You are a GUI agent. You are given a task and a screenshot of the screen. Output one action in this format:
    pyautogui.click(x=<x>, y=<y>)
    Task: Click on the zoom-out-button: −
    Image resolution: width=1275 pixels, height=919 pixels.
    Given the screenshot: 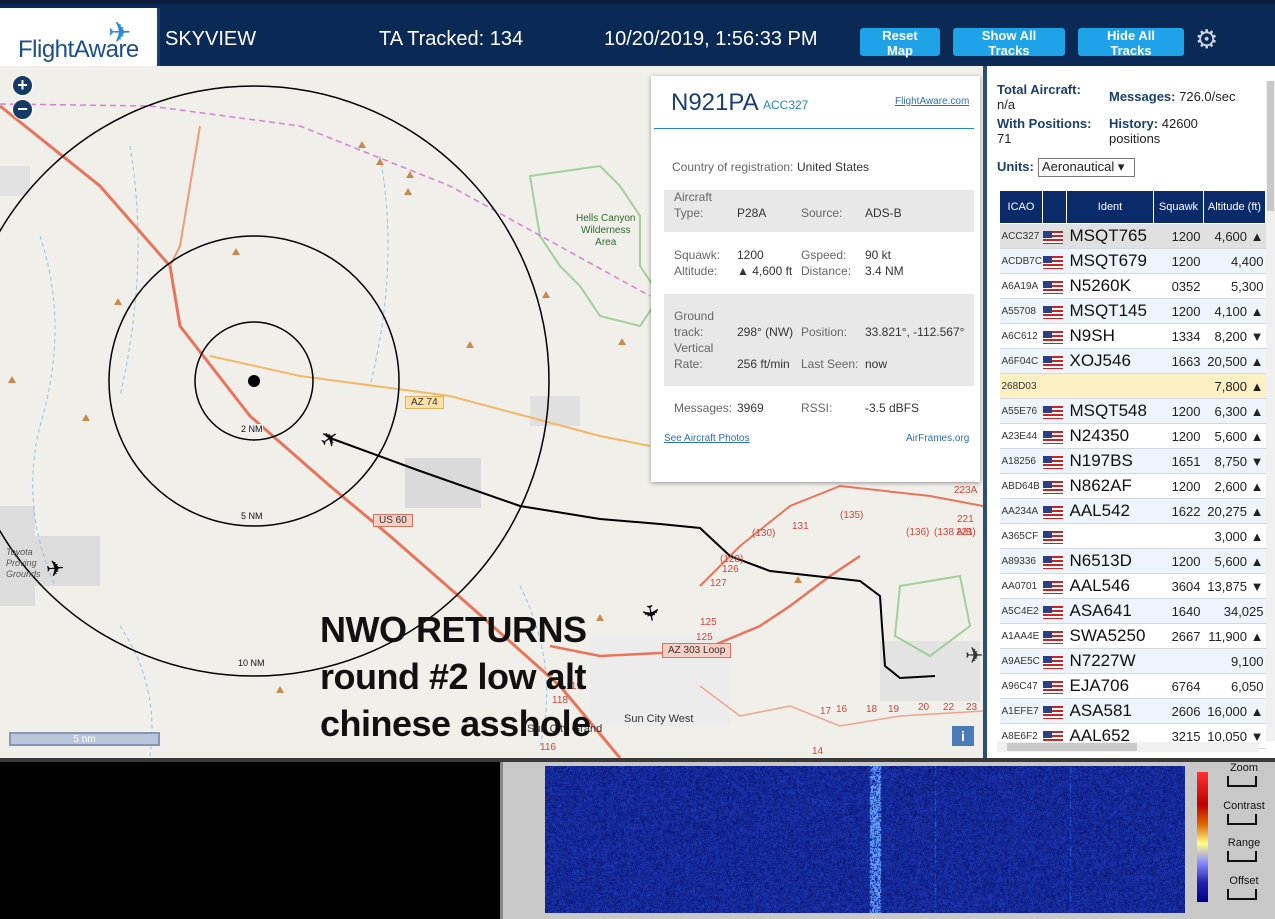 What is the action you would take?
    pyautogui.click(x=22, y=109)
    